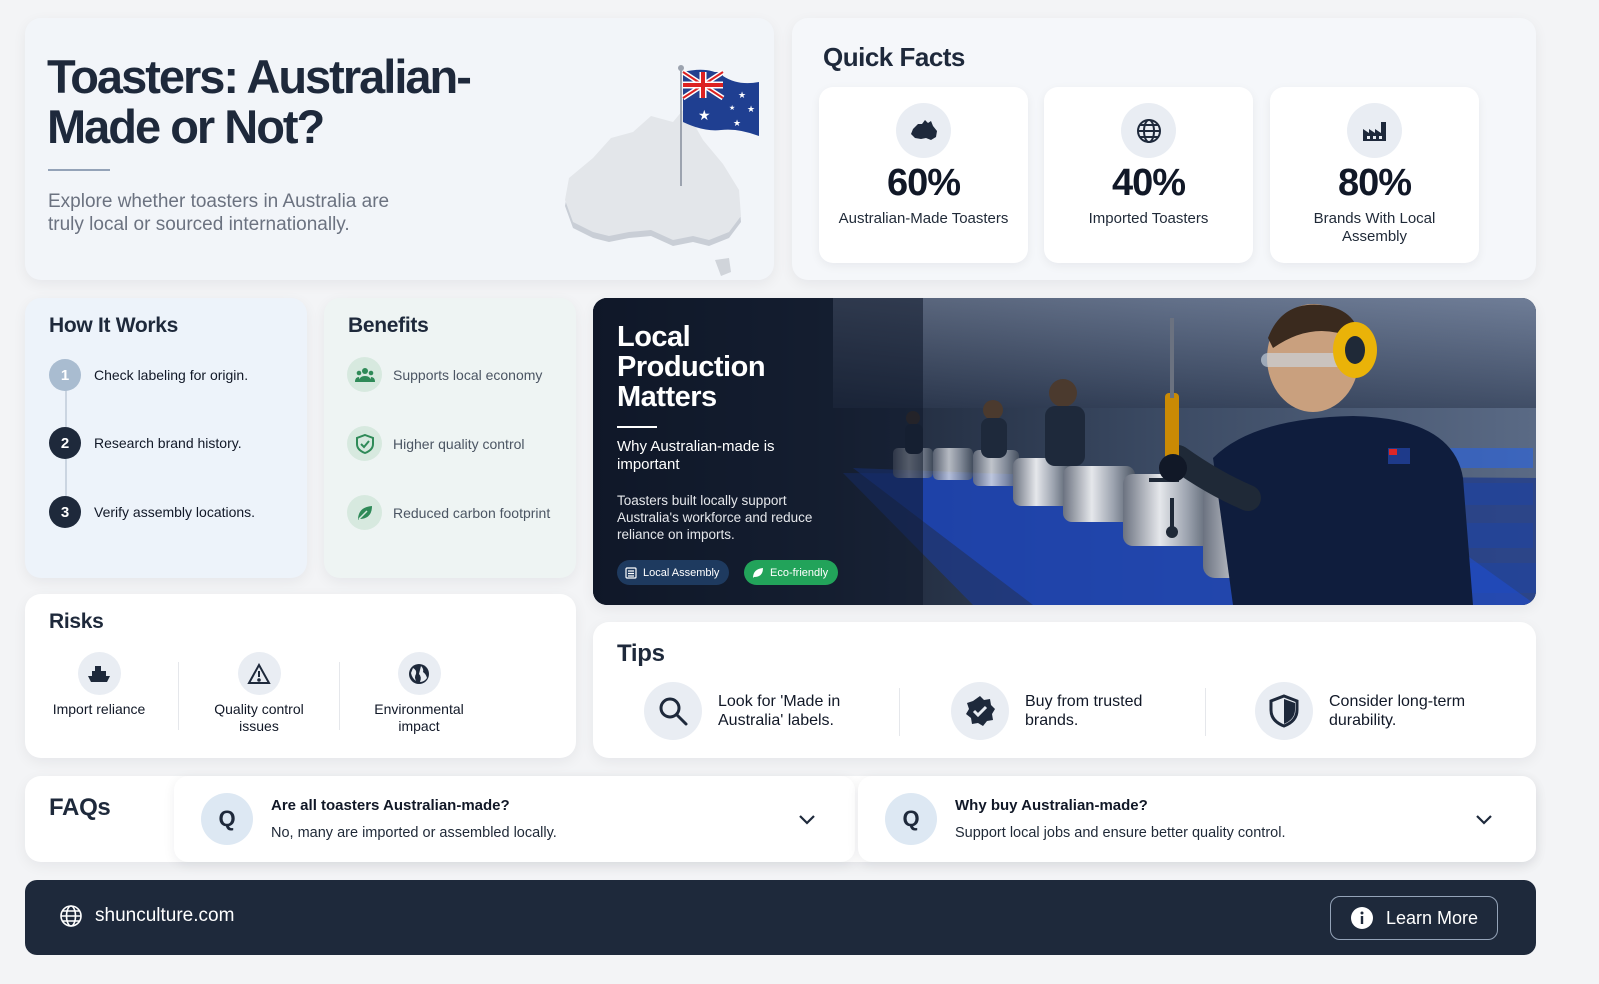  Describe the element at coordinates (1361, 918) in the screenshot. I see `info-icon` at that location.